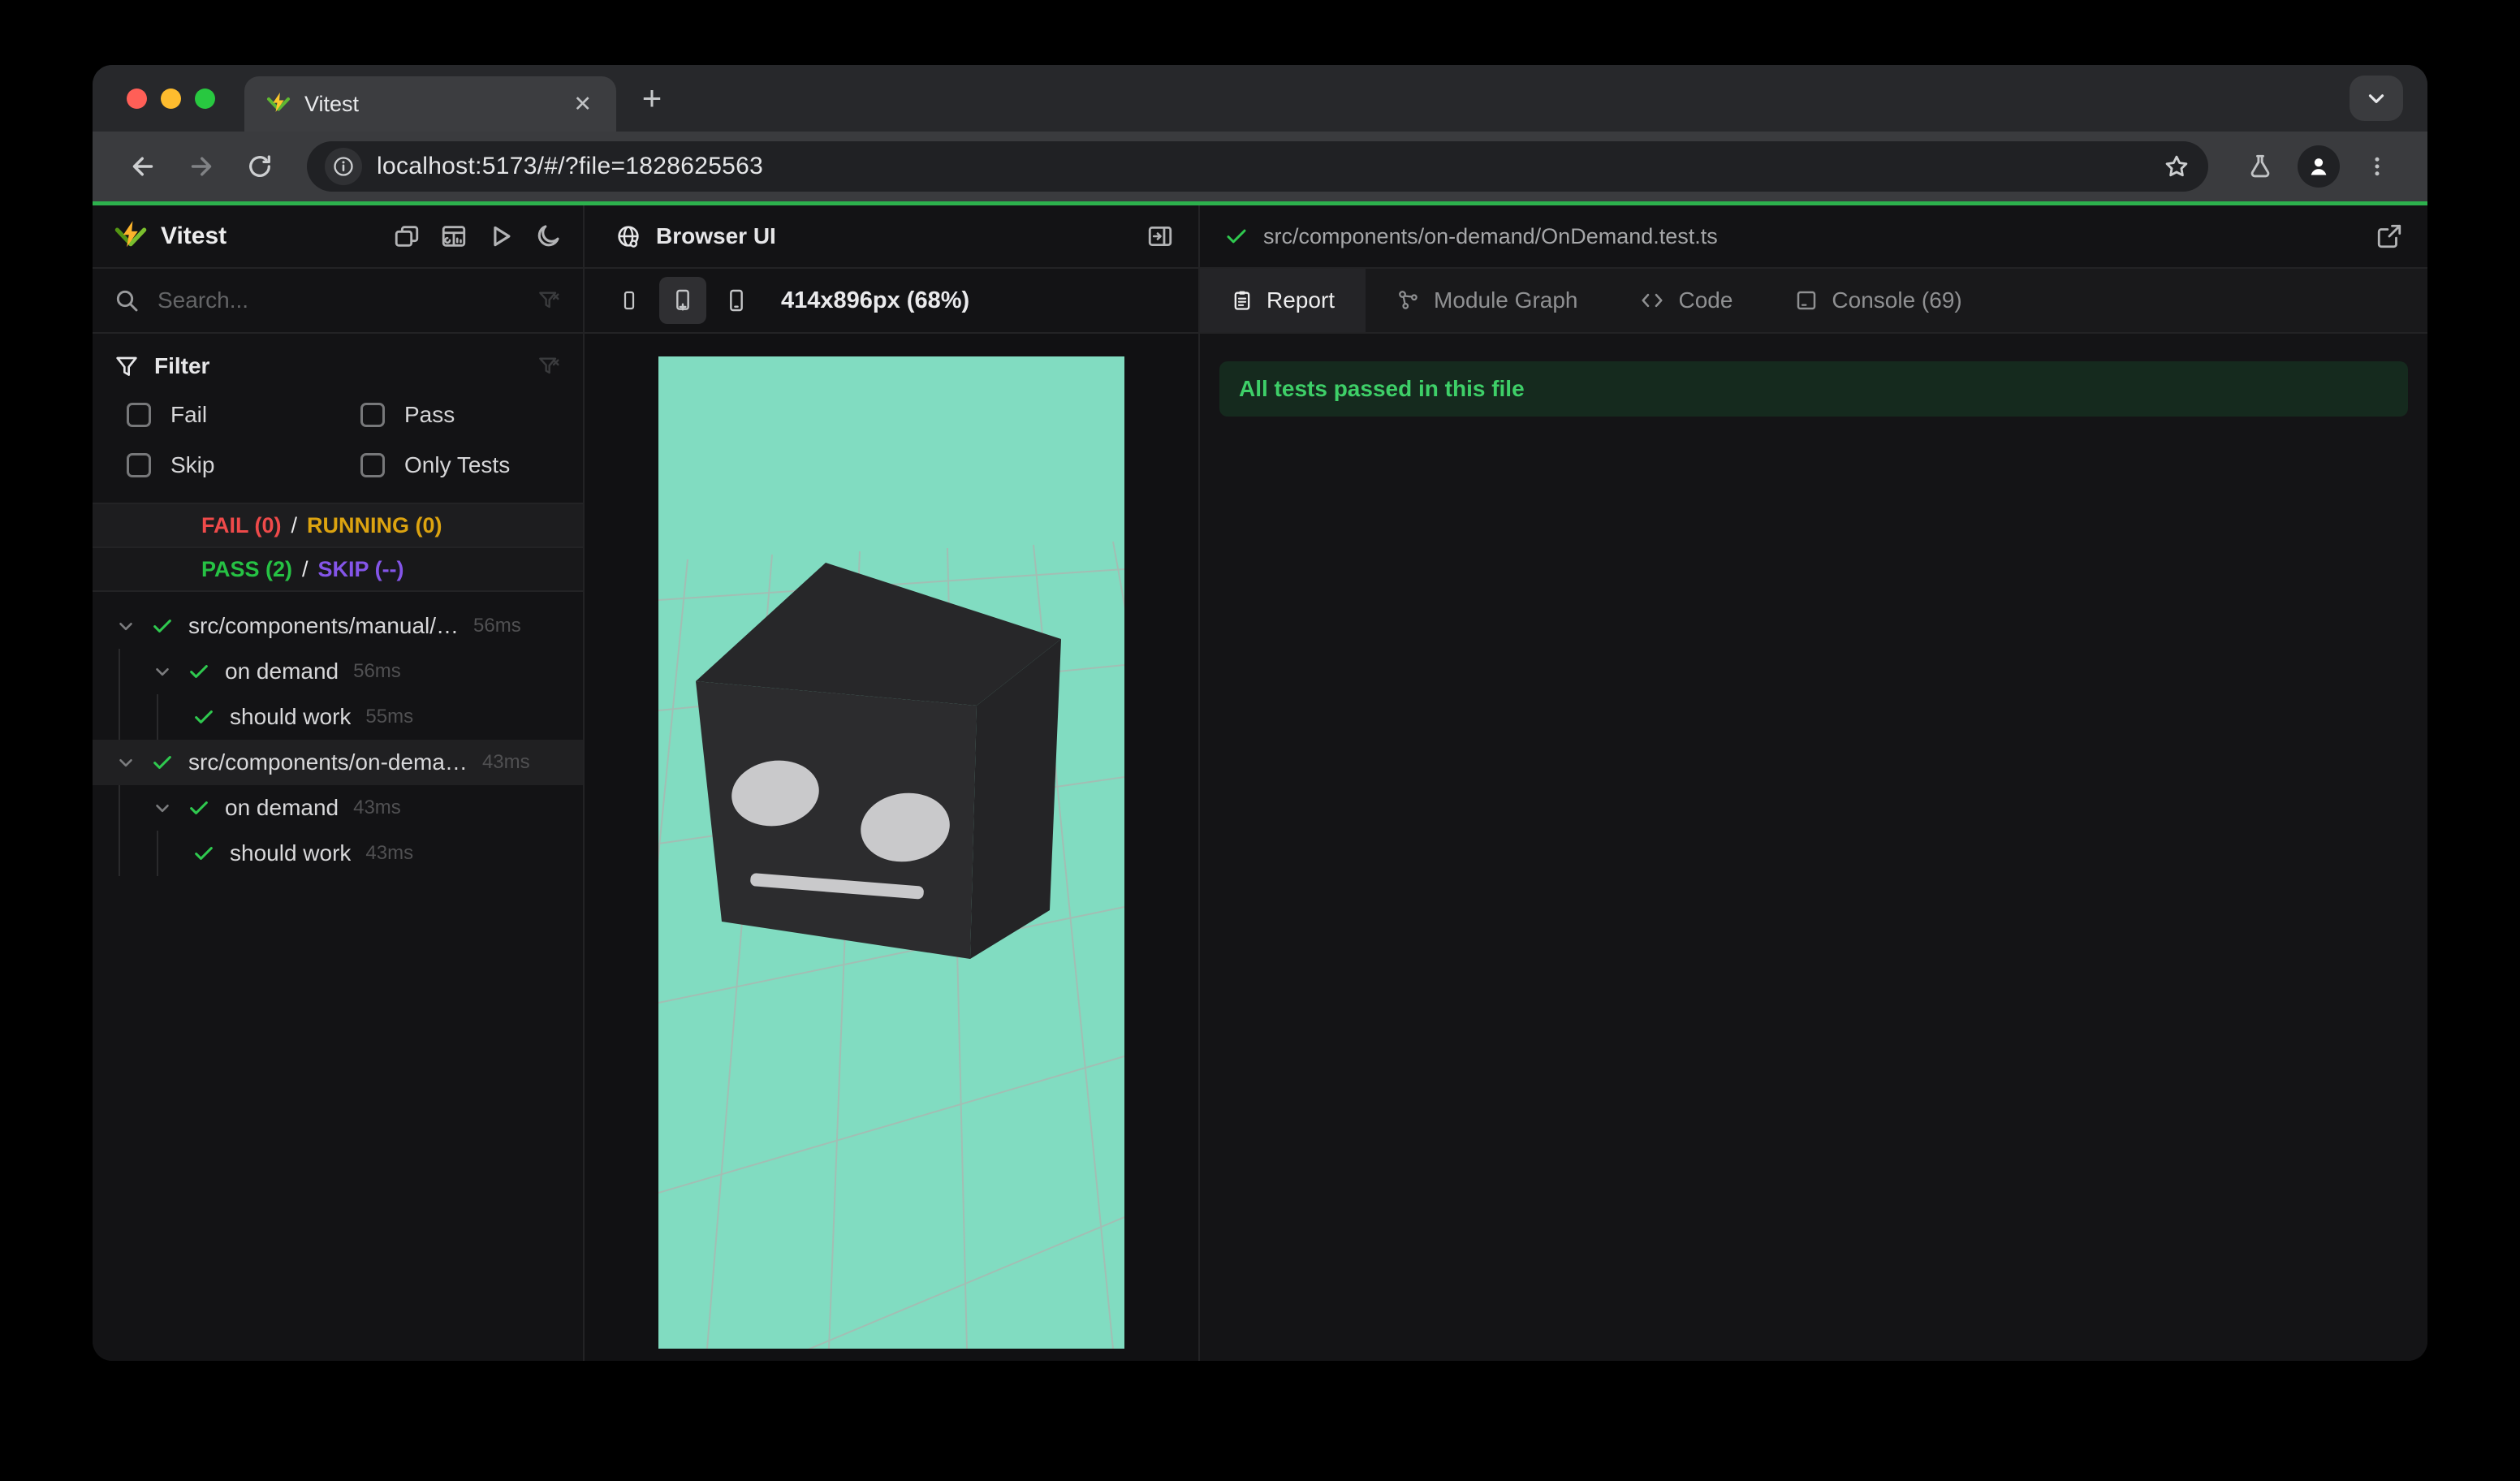 The image size is (2520, 1481). I want to click on detail-view-button, so click(407, 236).